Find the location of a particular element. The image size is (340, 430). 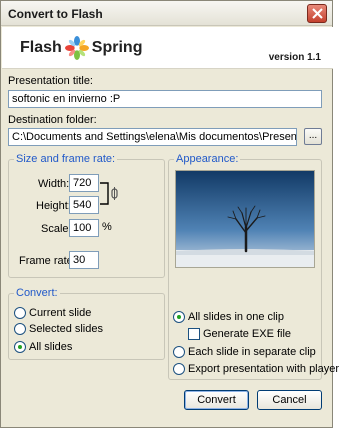

scale-label: Scale: is located at coordinates (56, 229).